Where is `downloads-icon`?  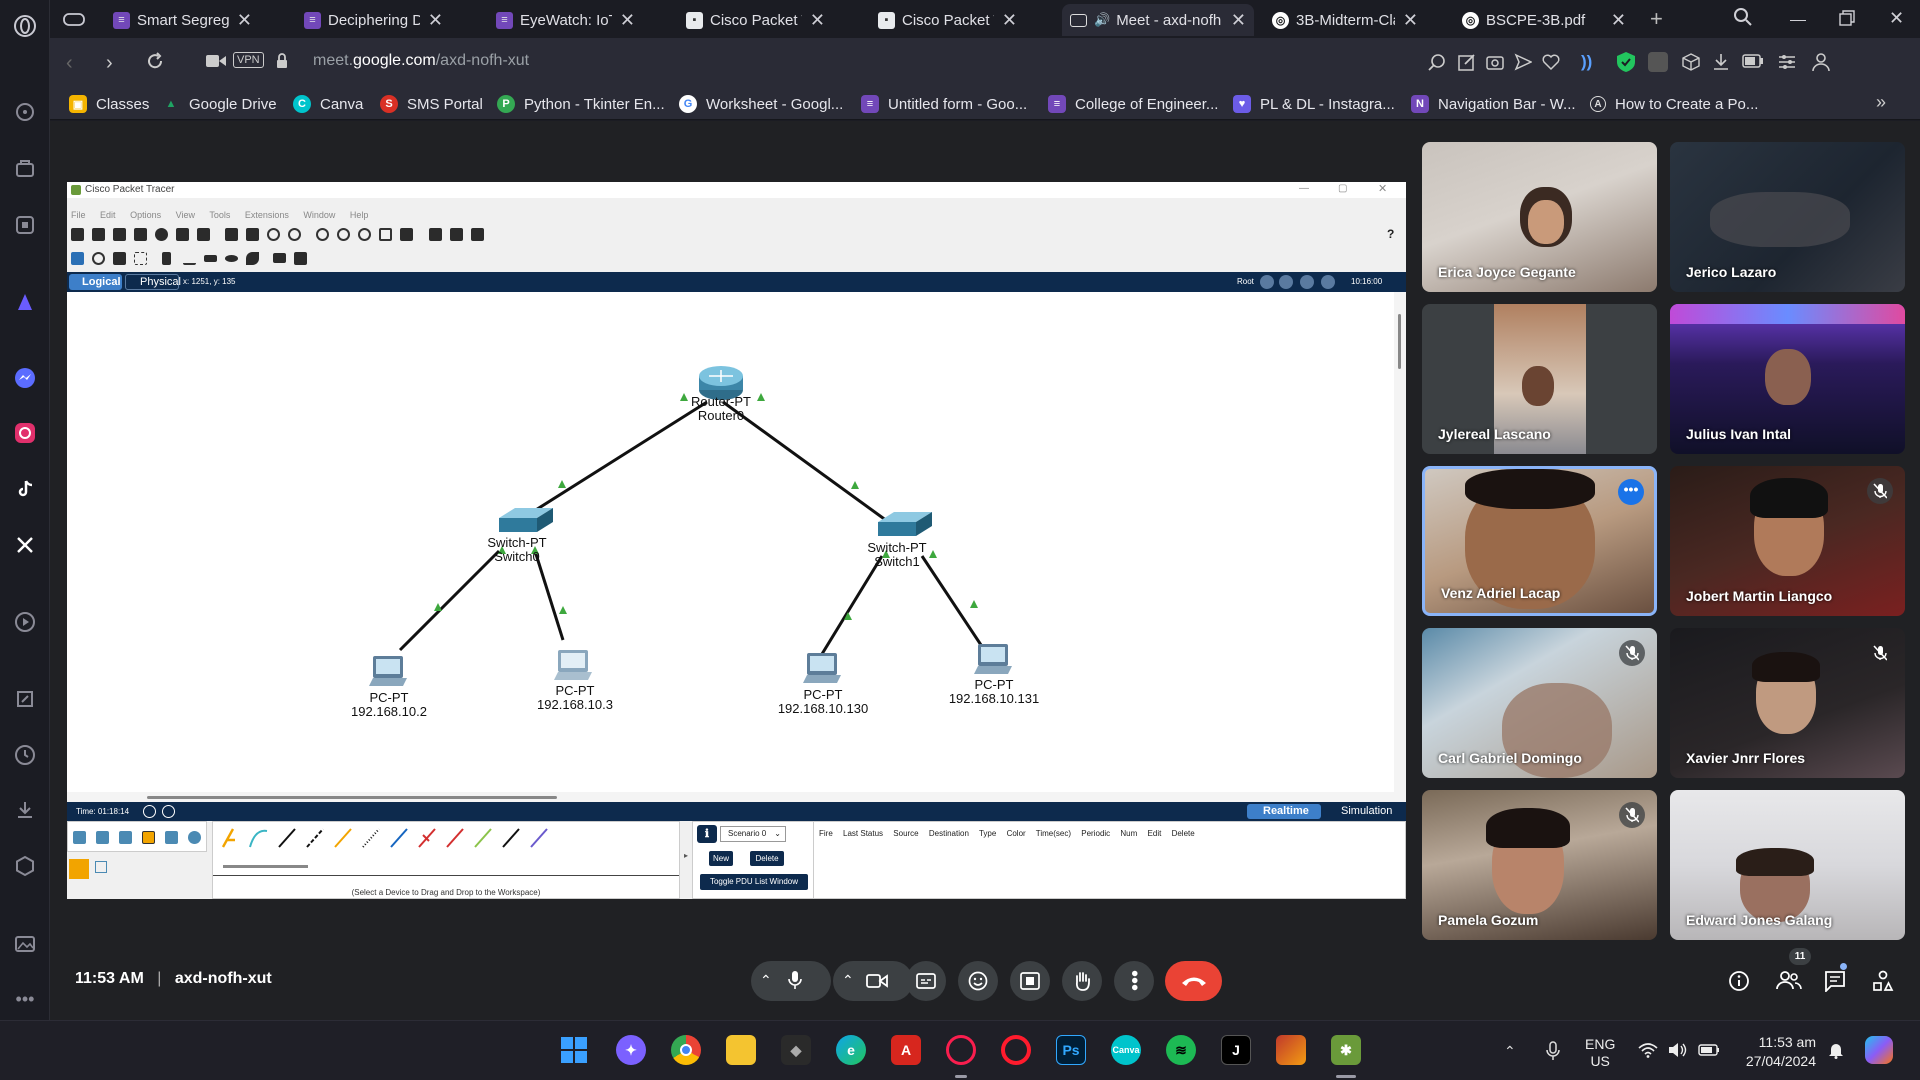
downloads-icon is located at coordinates (25, 810).